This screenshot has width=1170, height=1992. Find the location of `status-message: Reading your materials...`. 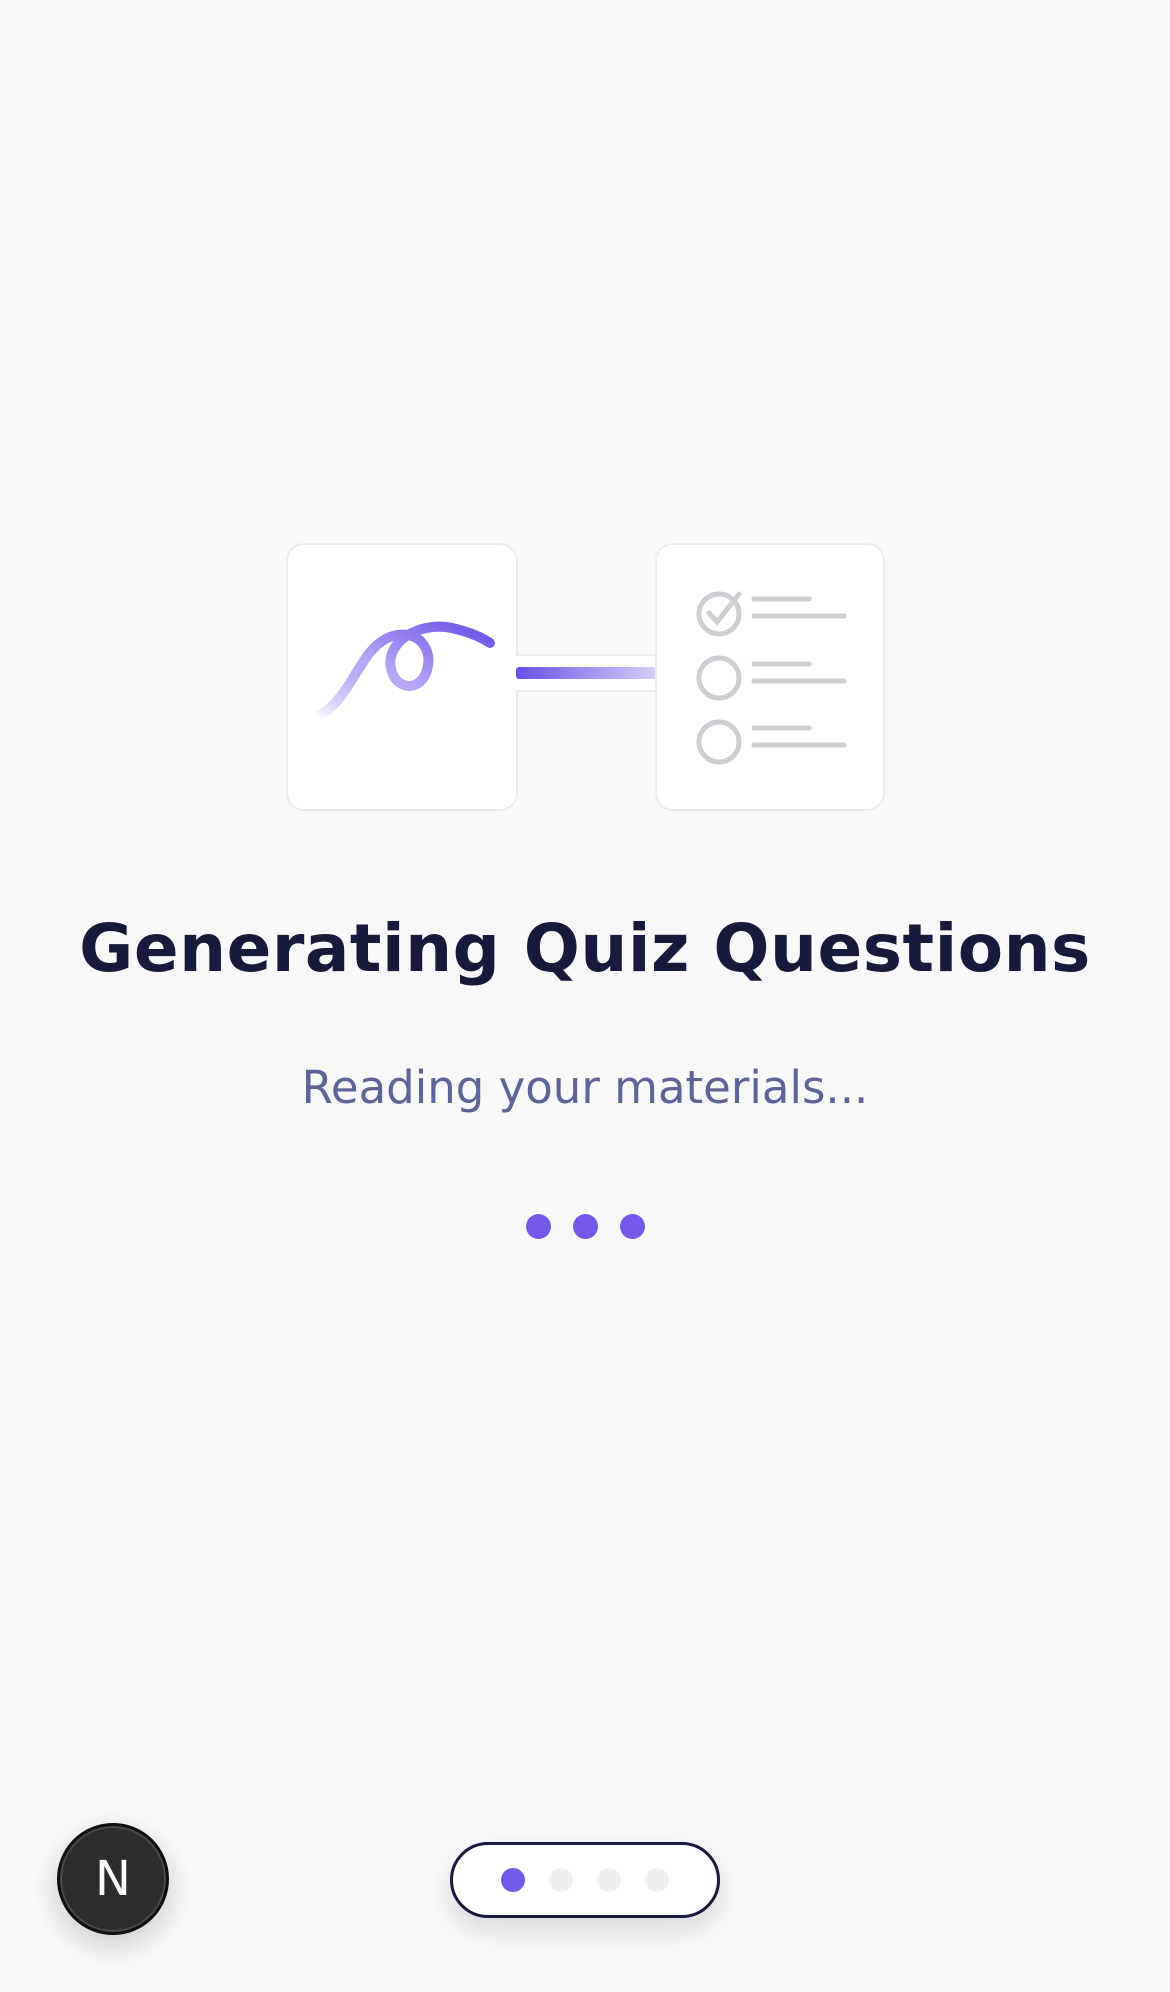

status-message: Reading your materials... is located at coordinates (585, 1087).